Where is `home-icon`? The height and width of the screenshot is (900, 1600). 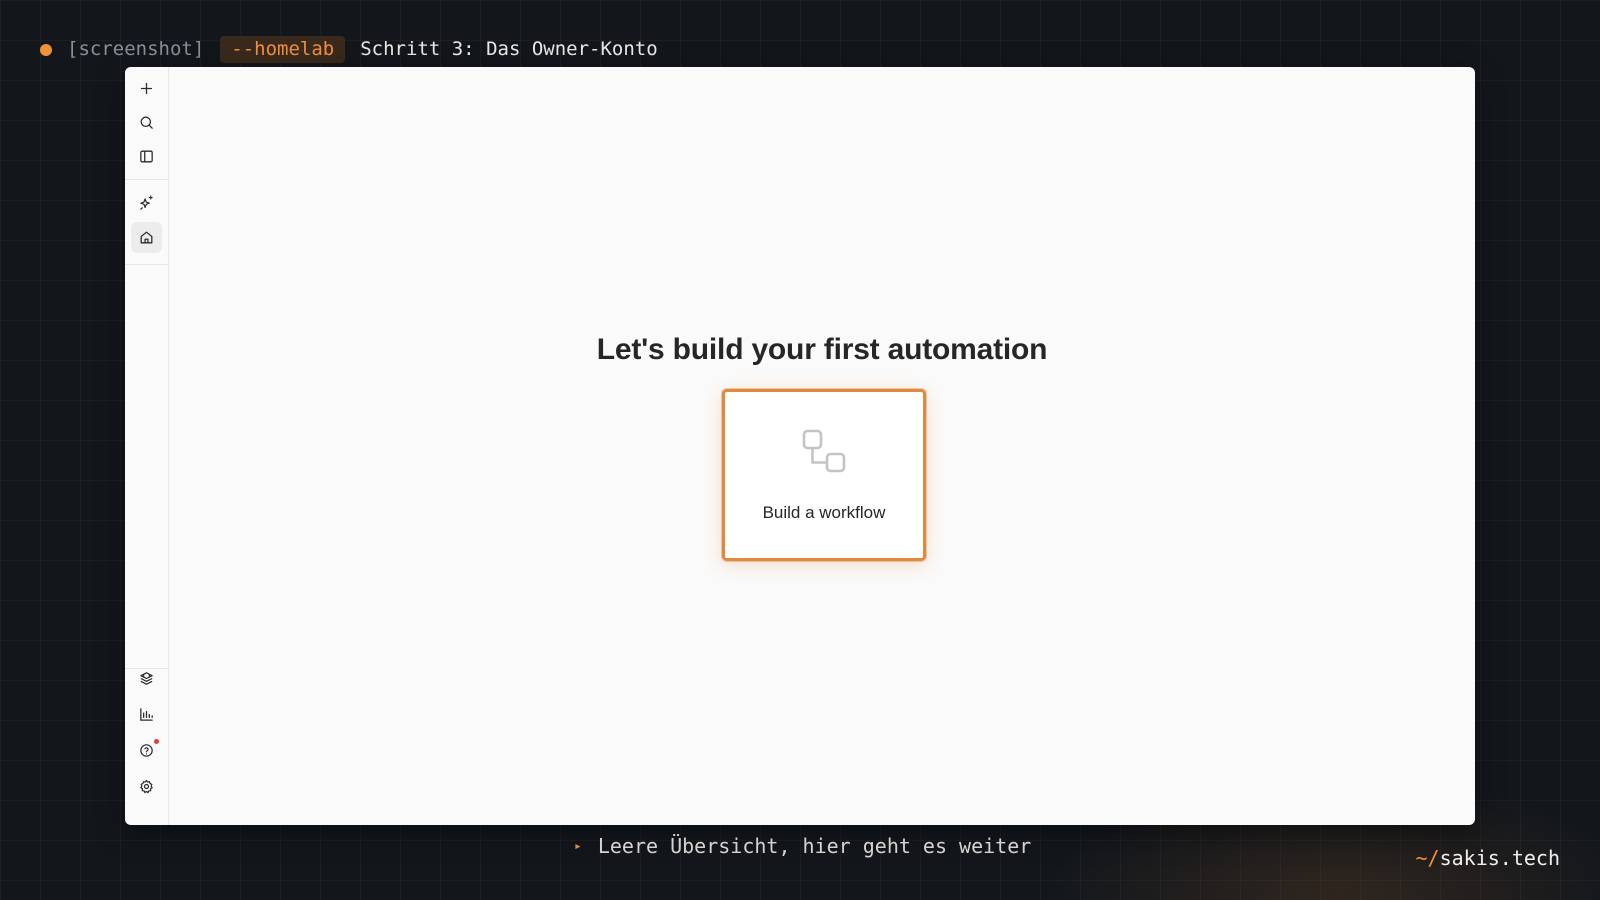 home-icon is located at coordinates (146, 237).